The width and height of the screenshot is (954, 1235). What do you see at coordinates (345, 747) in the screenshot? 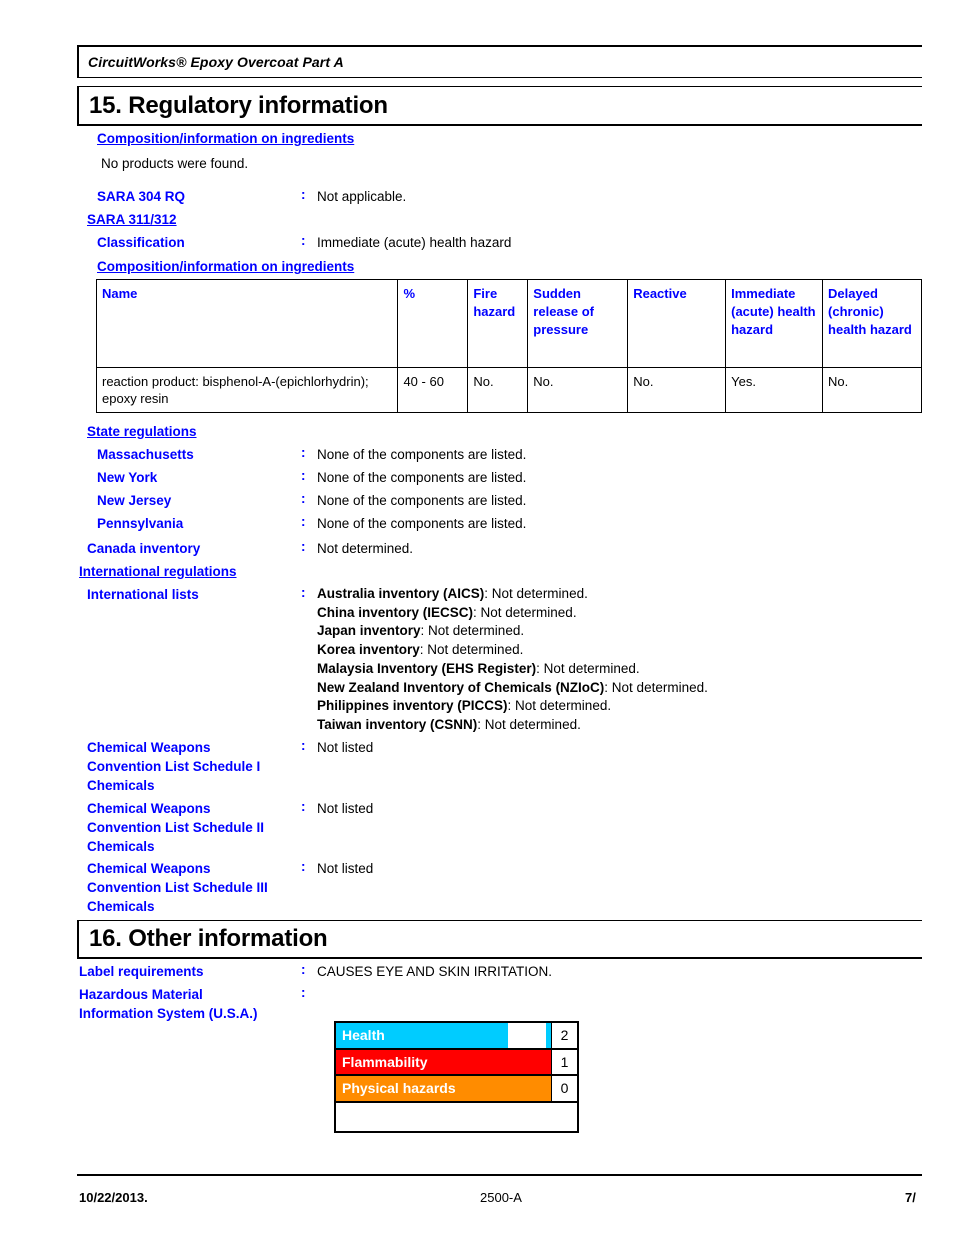
I see `cwc-schedule-1-value: Not listed` at bounding box center [345, 747].